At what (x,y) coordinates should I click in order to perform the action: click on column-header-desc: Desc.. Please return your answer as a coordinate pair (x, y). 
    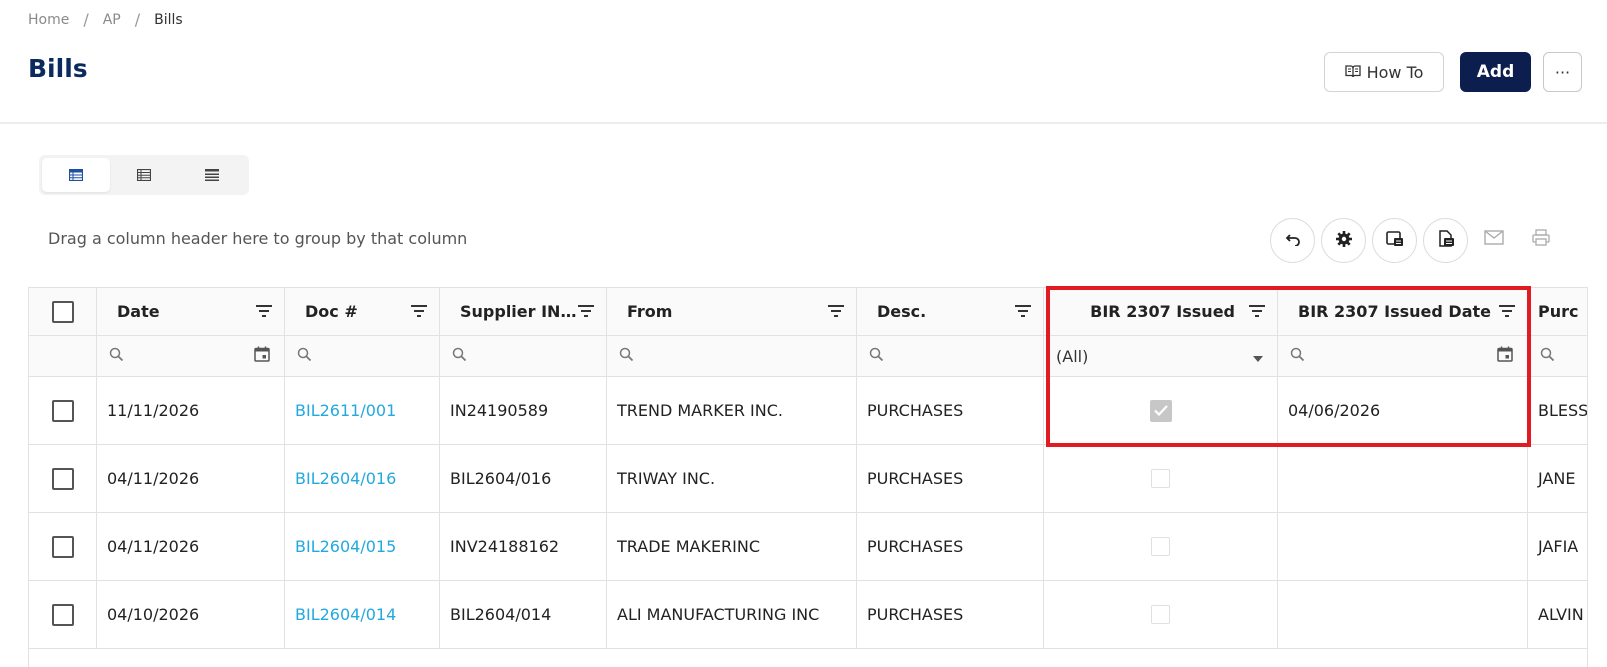
    Looking at the image, I should click on (950, 311).